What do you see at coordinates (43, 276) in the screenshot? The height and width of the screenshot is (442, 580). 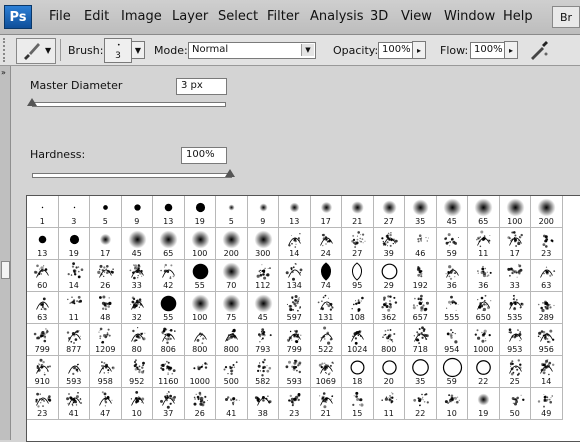 I see `brush-preset-cell: 60` at bounding box center [43, 276].